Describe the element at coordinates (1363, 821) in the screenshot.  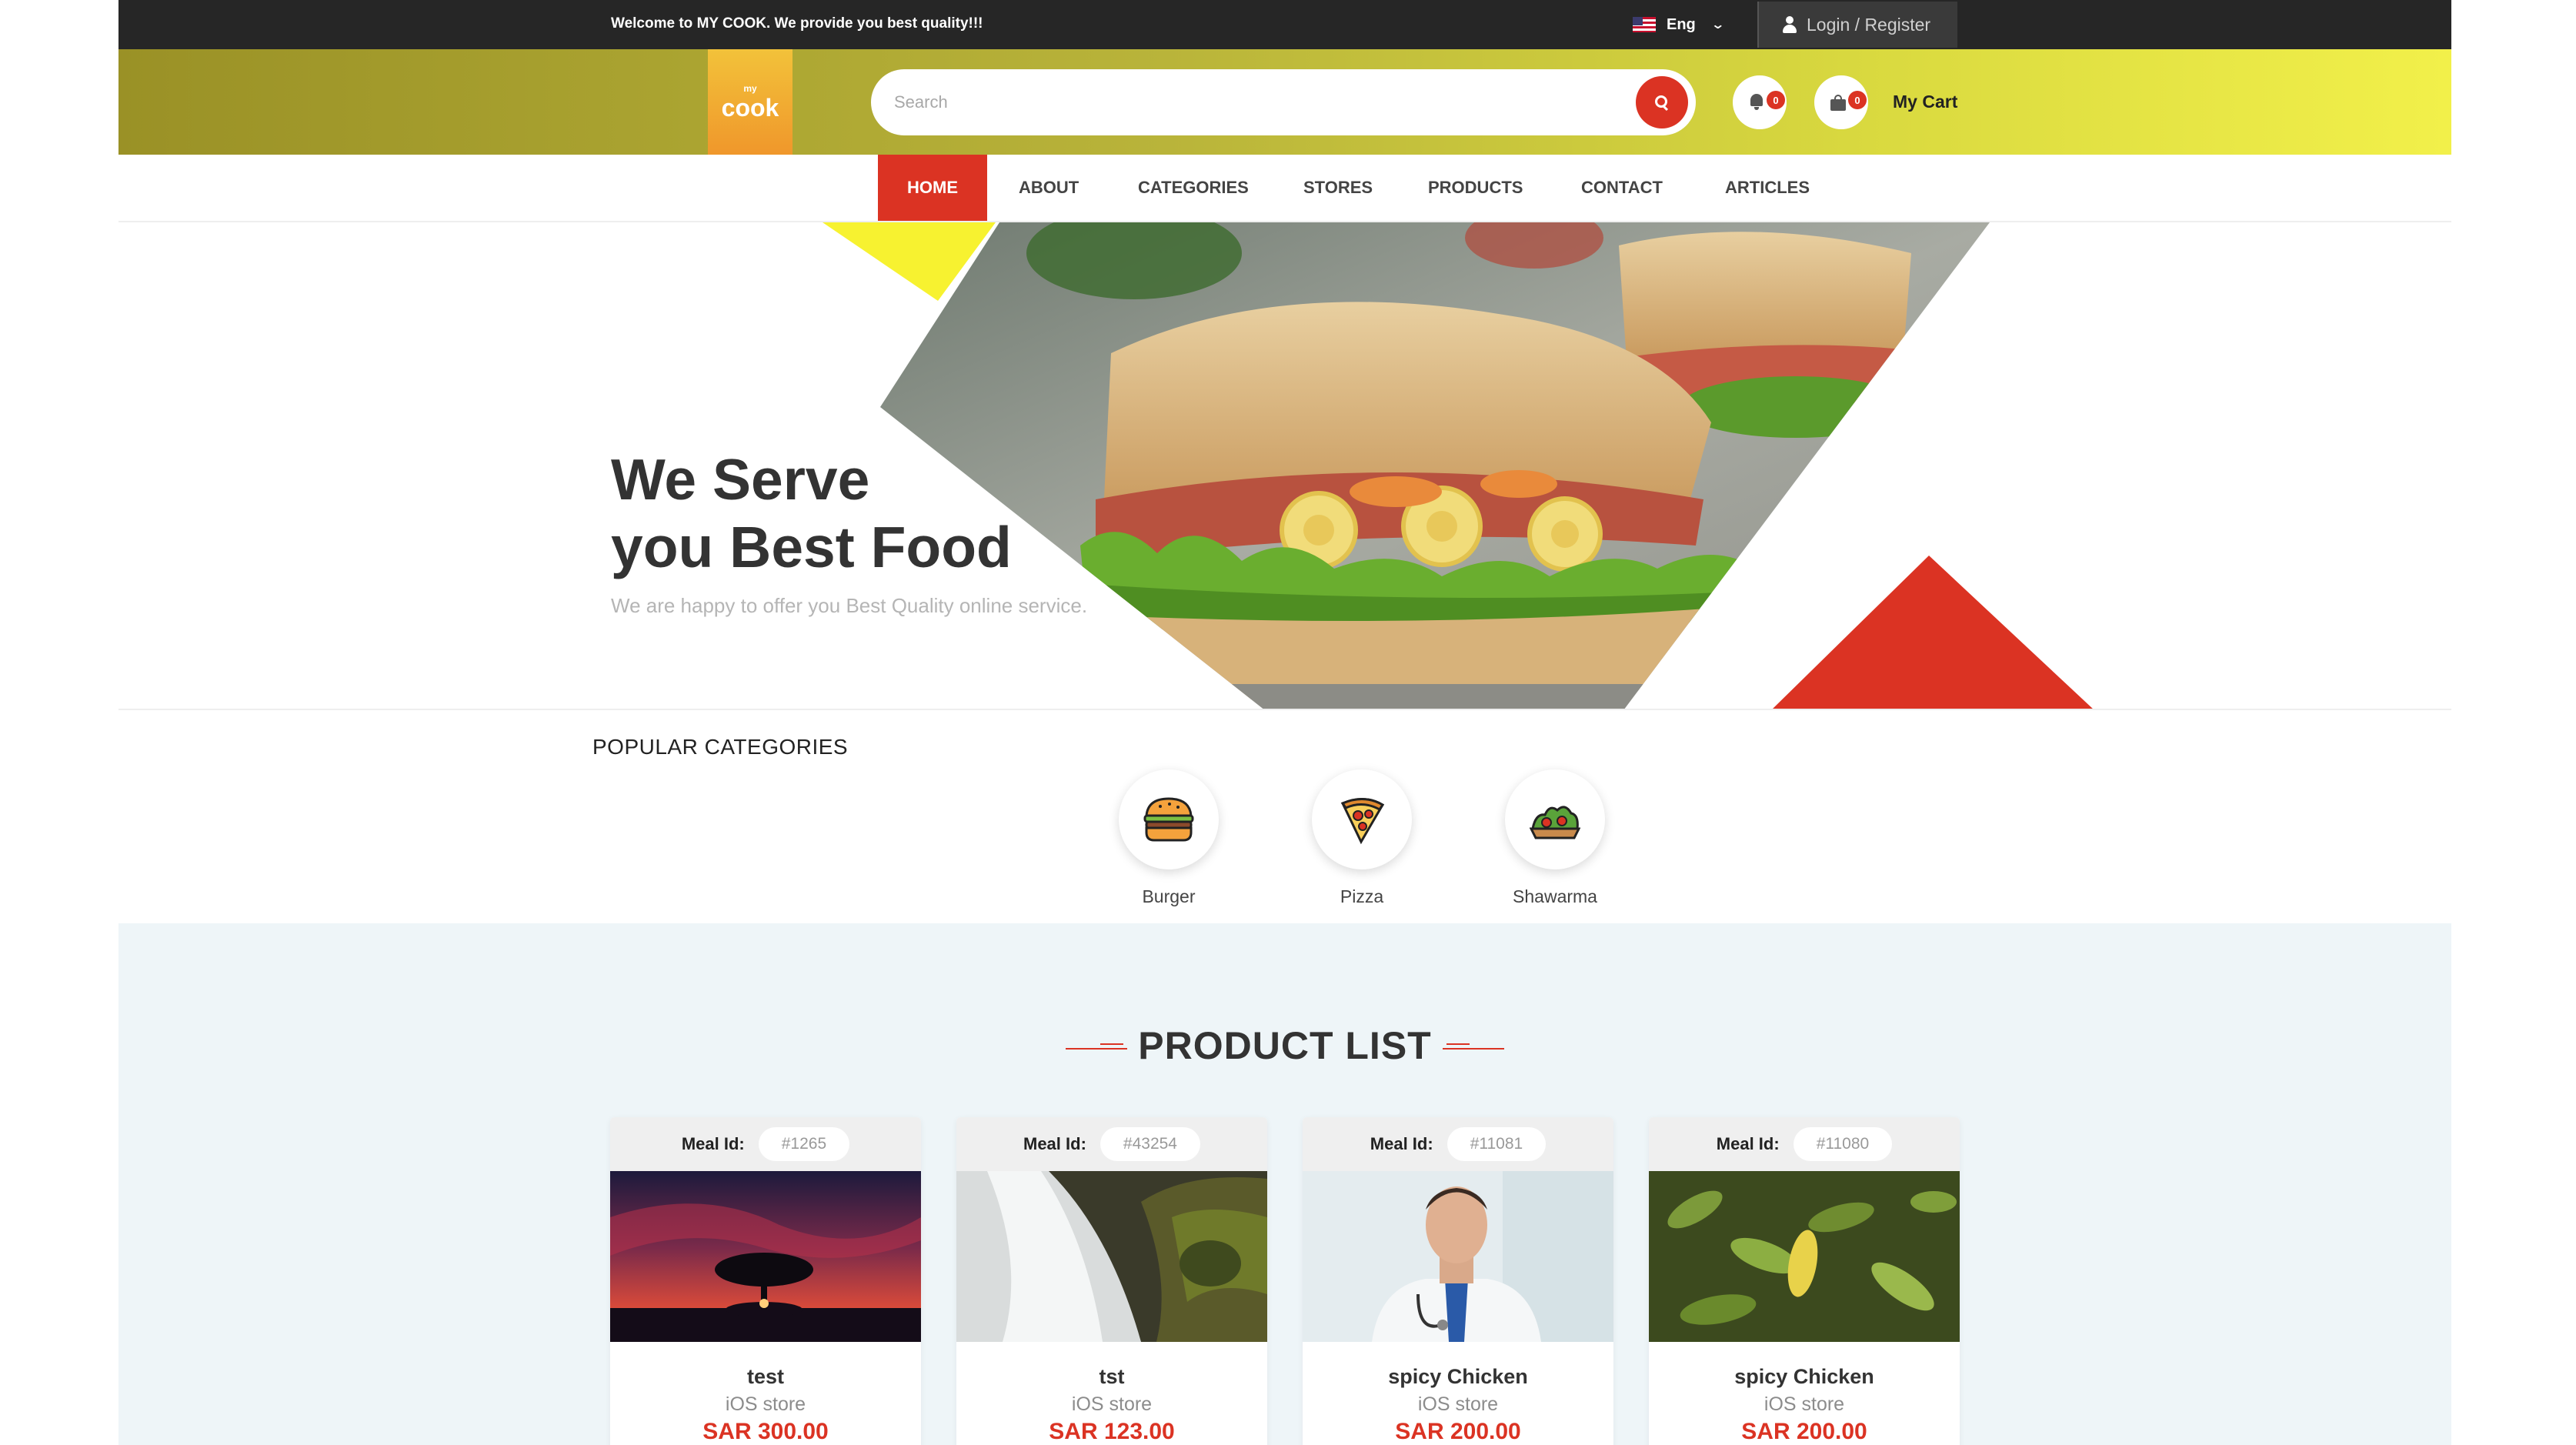
I see `pizza-icon` at that location.